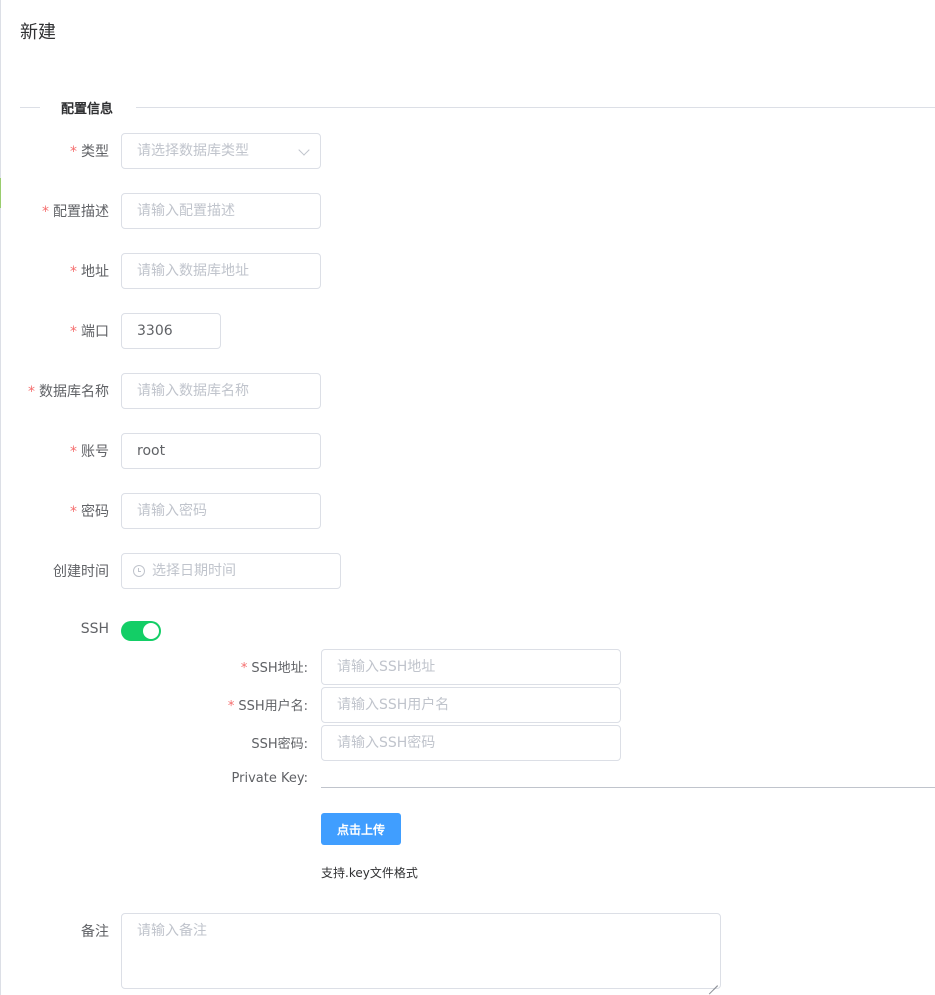 The image size is (935, 995). I want to click on type-select: 请选择数据库类型, so click(221, 151).